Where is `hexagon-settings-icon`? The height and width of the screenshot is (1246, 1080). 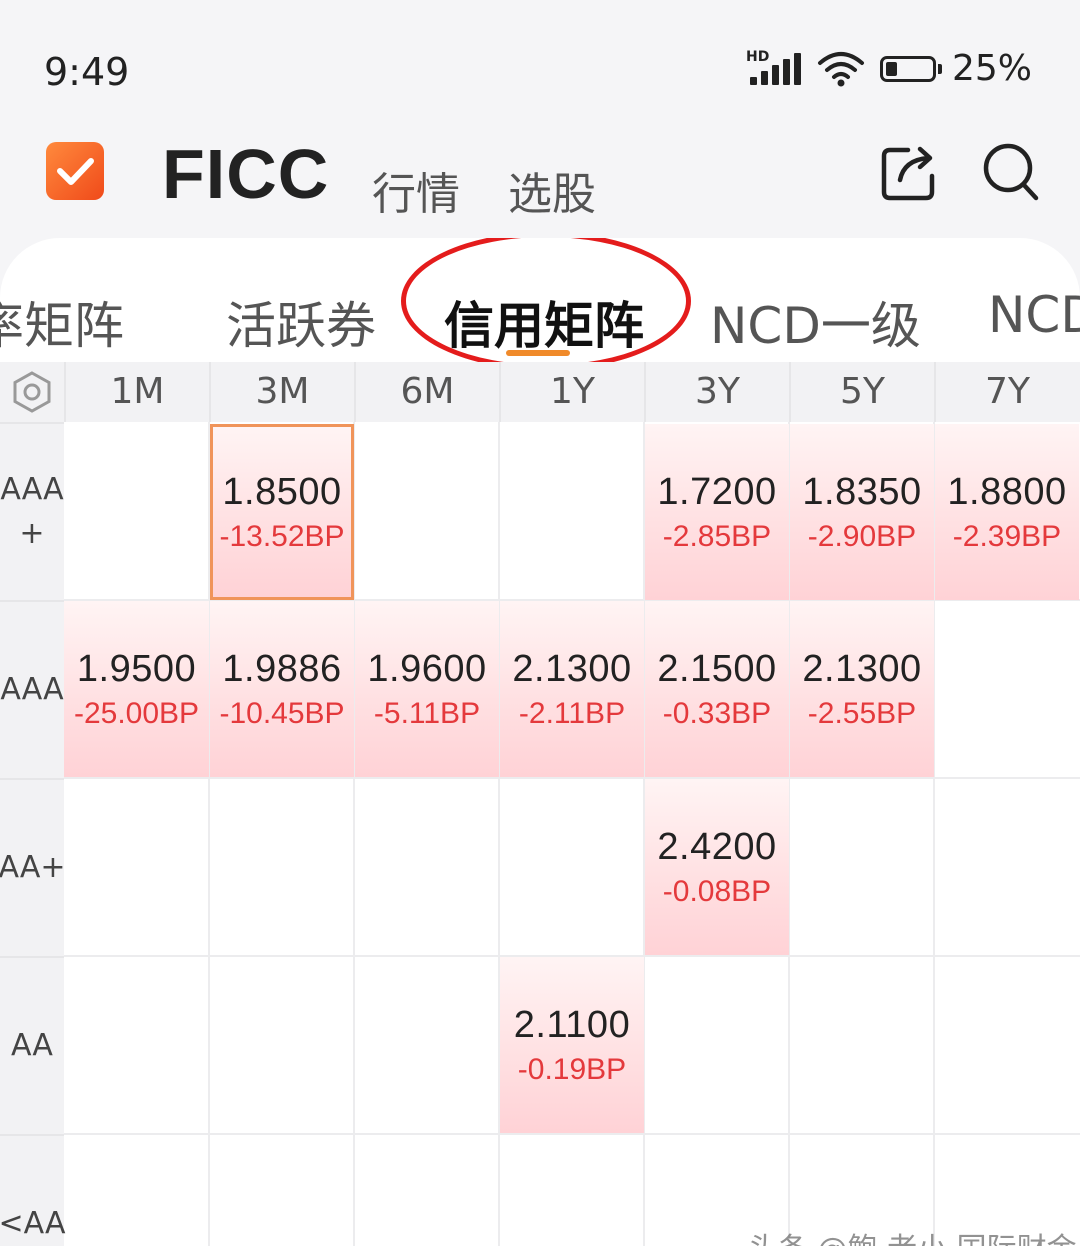
hexagon-settings-icon is located at coordinates (32, 392).